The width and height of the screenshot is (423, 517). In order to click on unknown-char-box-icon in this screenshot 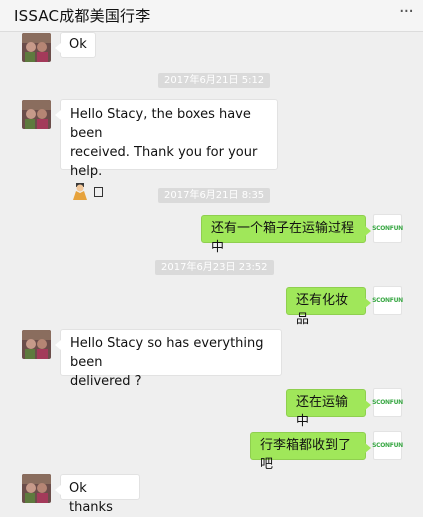, I will do `click(98, 192)`.